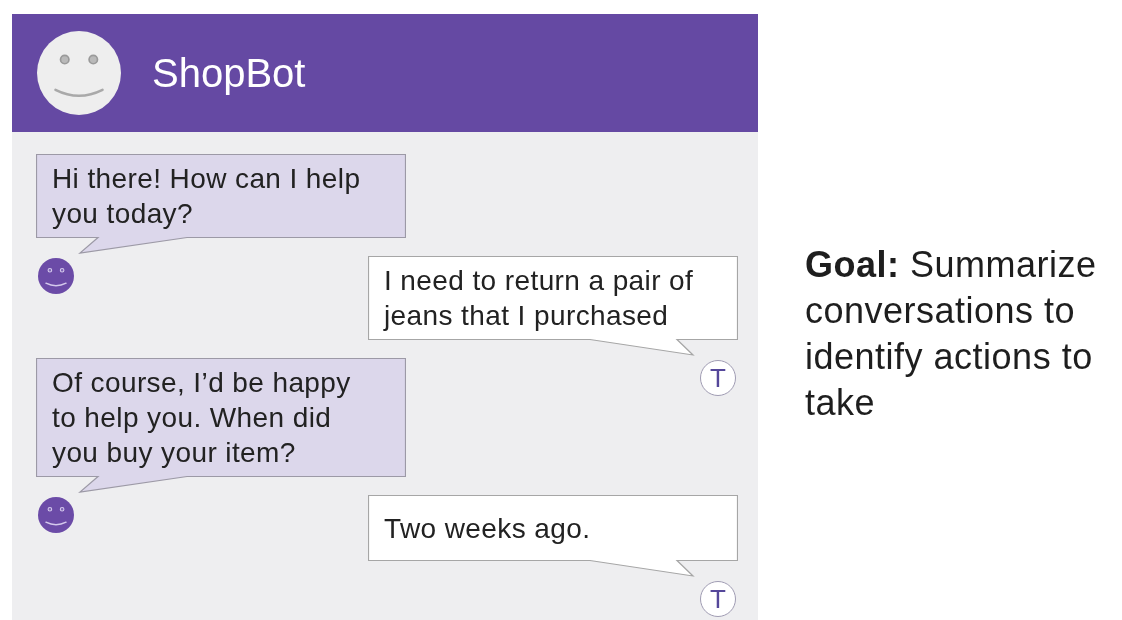  Describe the element at coordinates (229, 73) in the screenshot. I see `bot-name: ShopBot` at that location.